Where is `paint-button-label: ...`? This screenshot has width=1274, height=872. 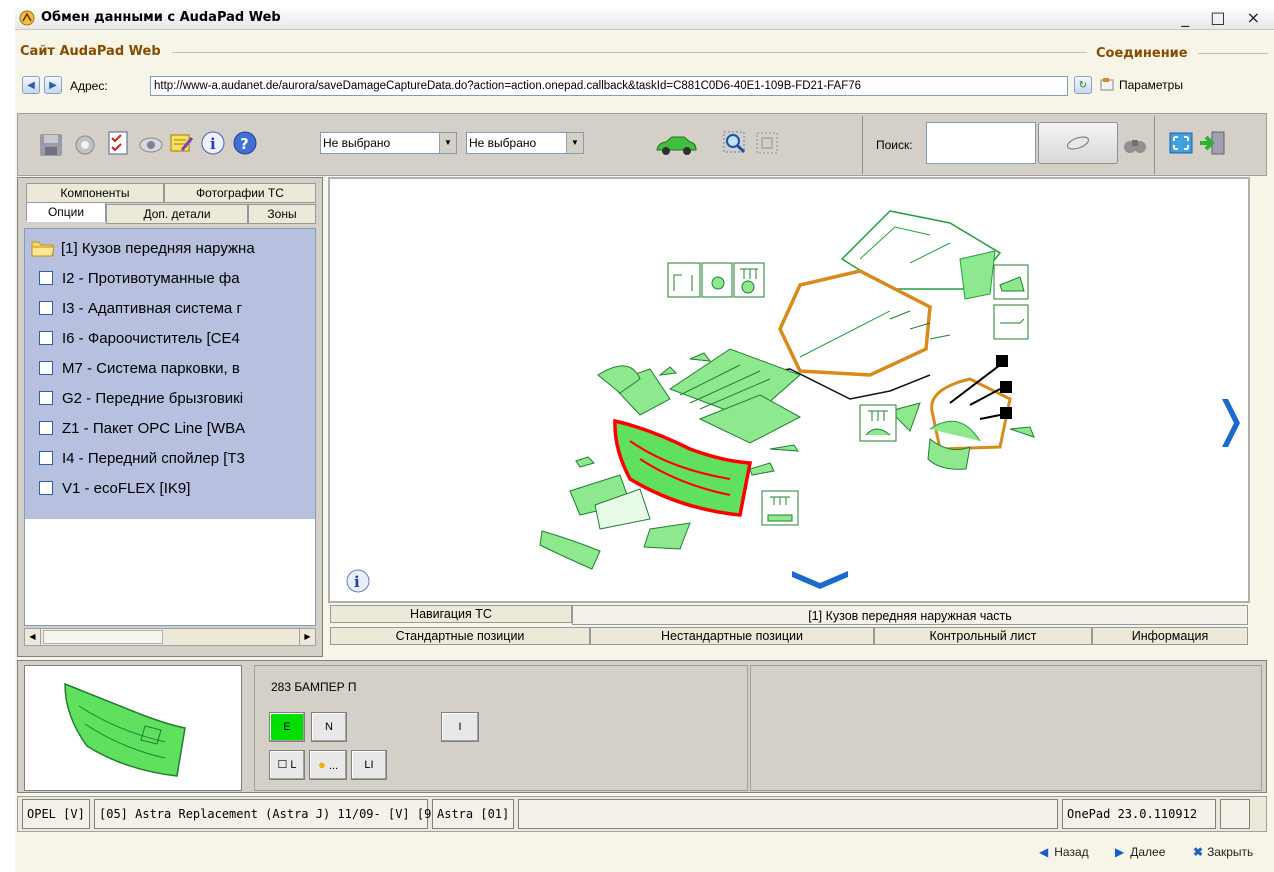 paint-button-label: ... is located at coordinates (333, 766).